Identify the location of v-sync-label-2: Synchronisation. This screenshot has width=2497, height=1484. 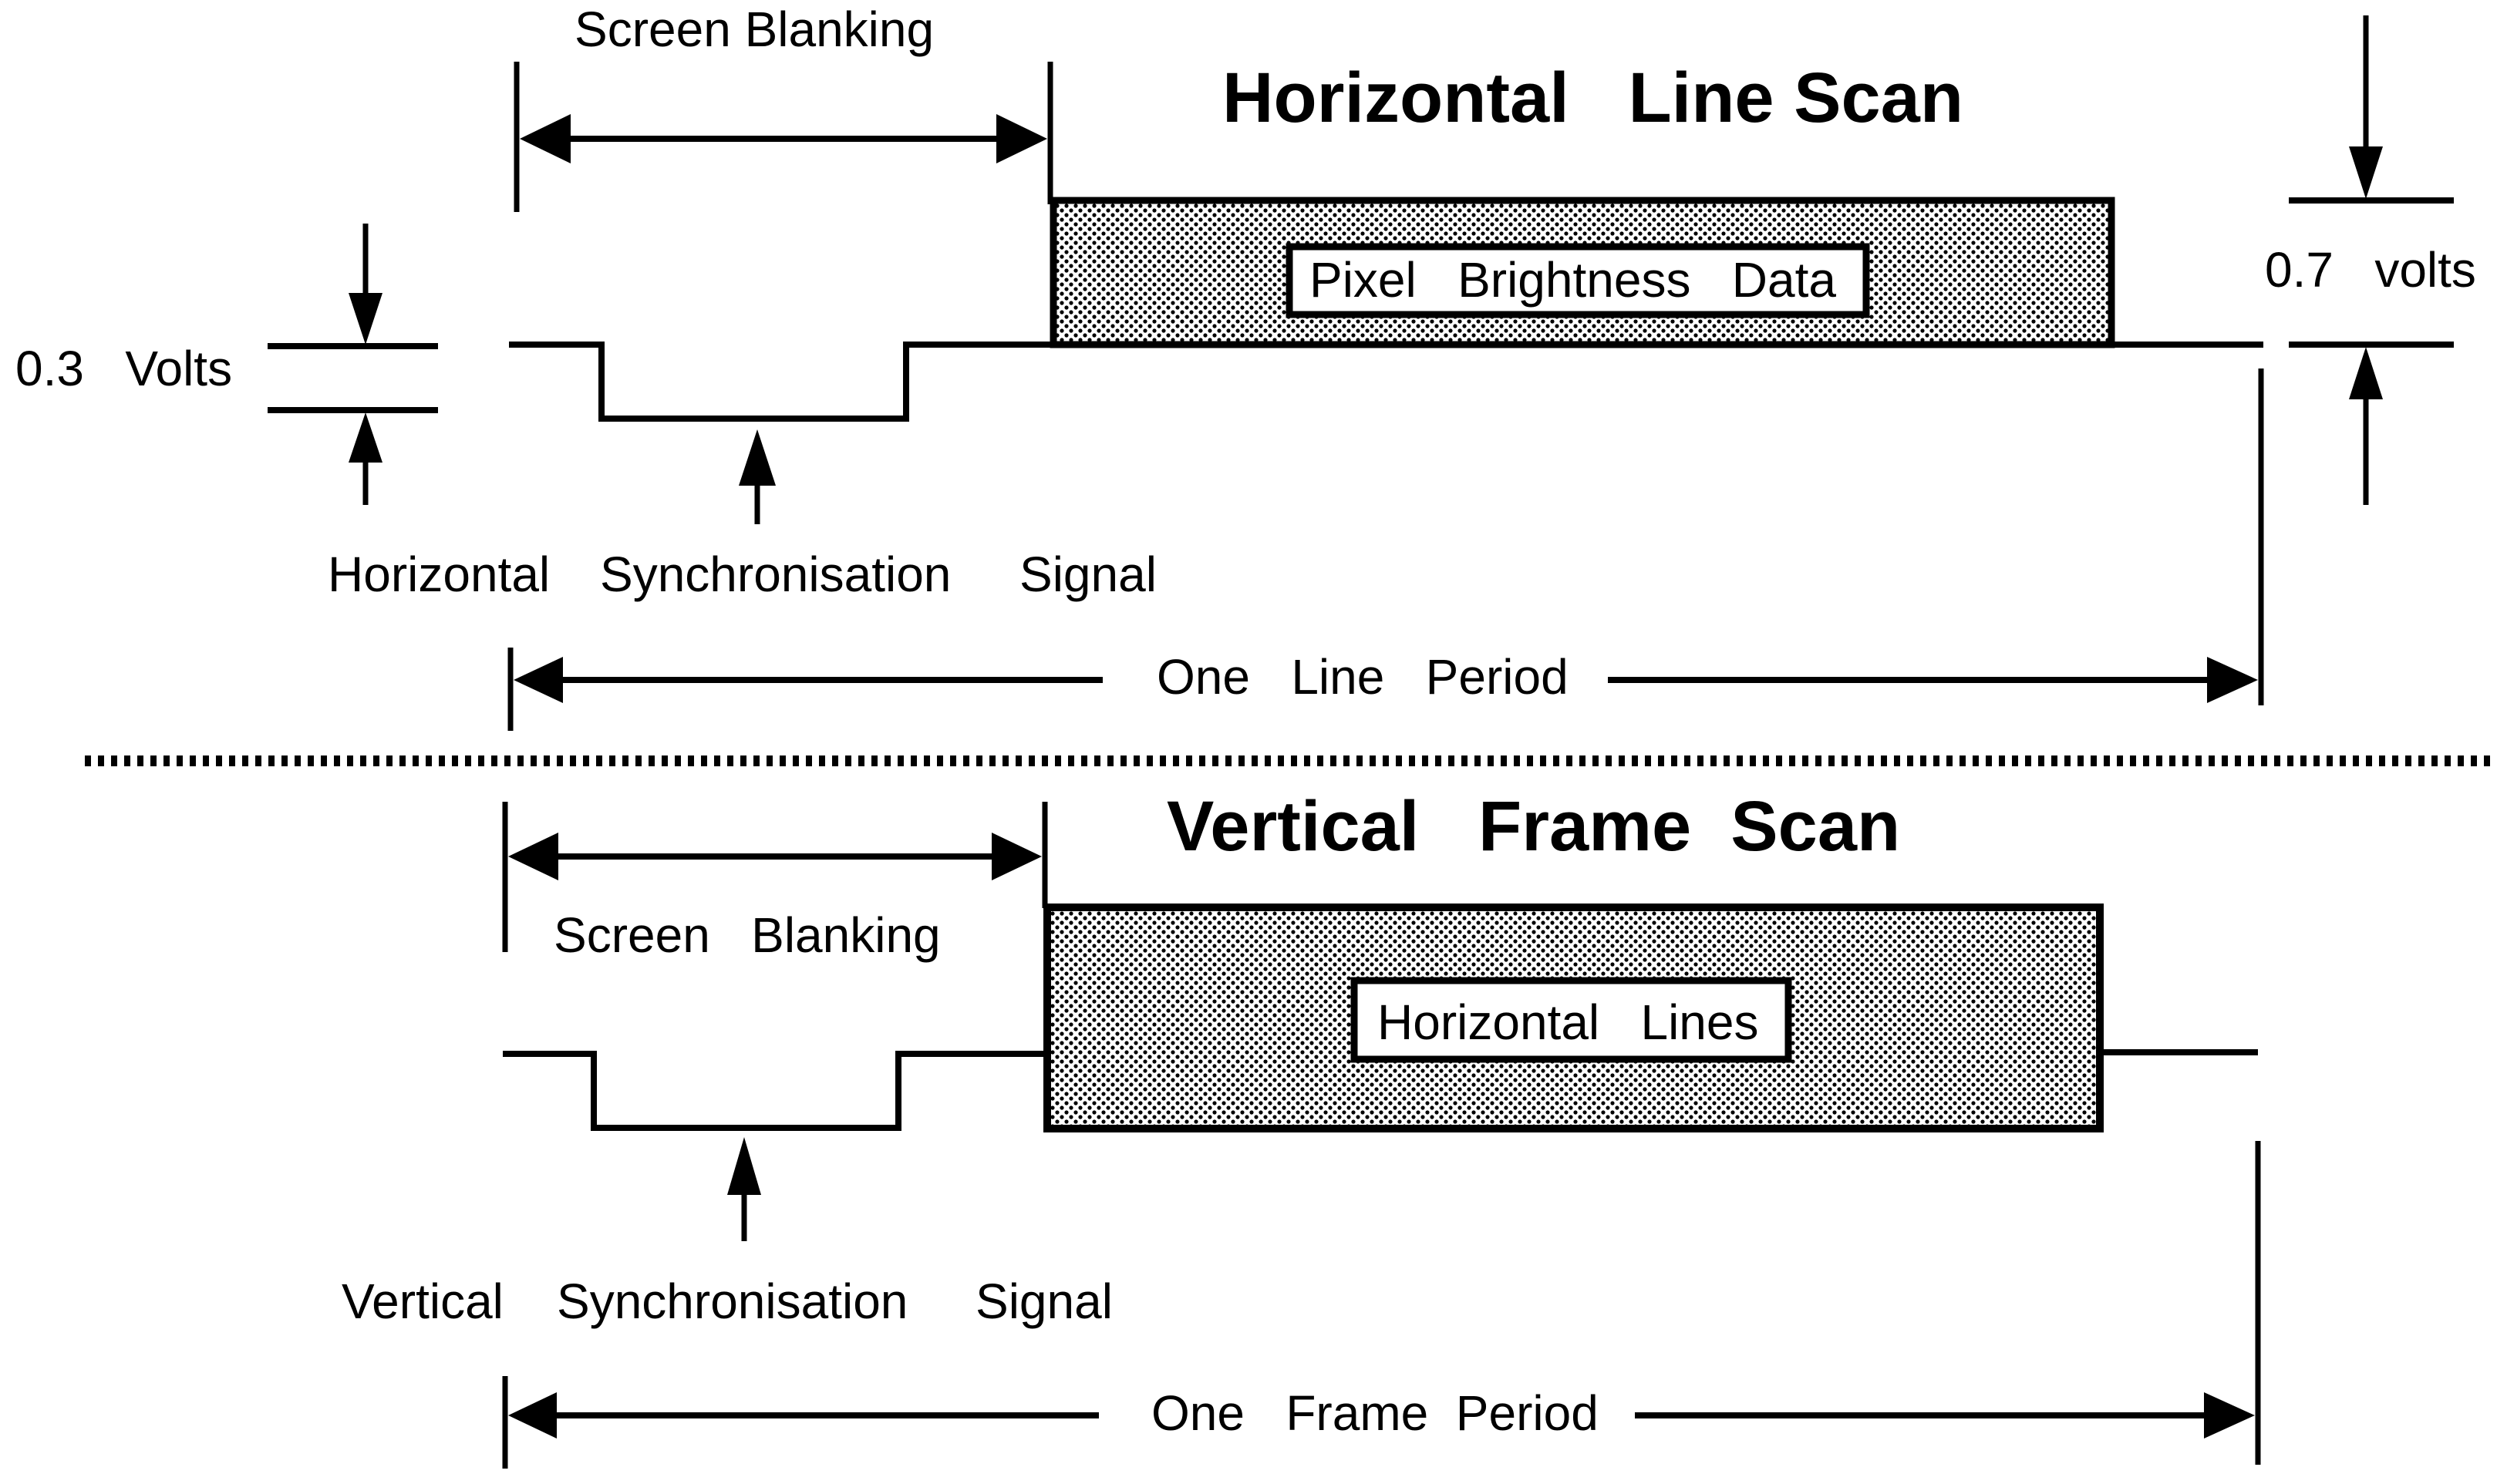
(732, 1302).